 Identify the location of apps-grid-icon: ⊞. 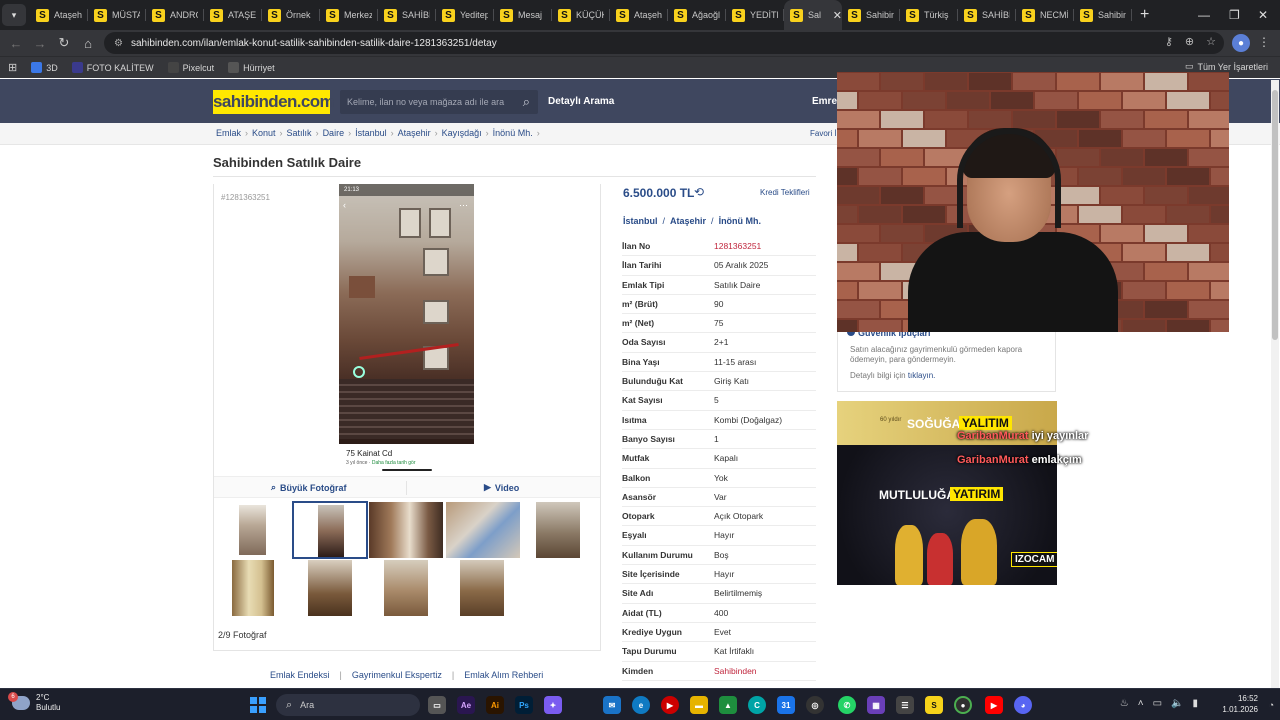
(12, 67).